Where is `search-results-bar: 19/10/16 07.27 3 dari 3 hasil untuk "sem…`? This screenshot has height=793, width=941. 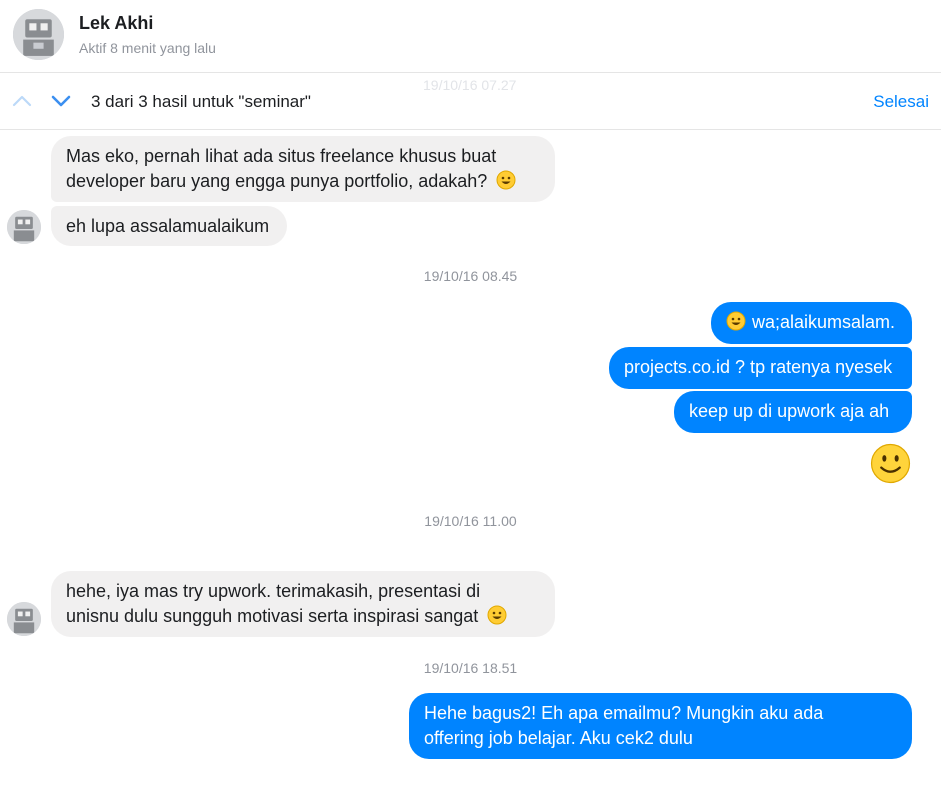 search-results-bar: 19/10/16 07.27 3 dari 3 hasil untuk "sem… is located at coordinates (470, 101).